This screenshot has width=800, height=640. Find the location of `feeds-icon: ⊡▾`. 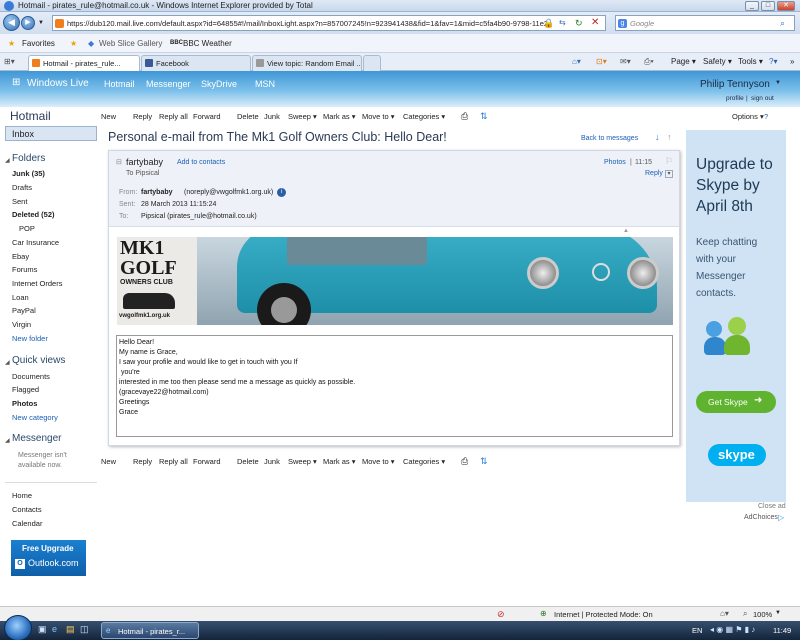

feeds-icon: ⊡▾ is located at coordinates (601, 61).